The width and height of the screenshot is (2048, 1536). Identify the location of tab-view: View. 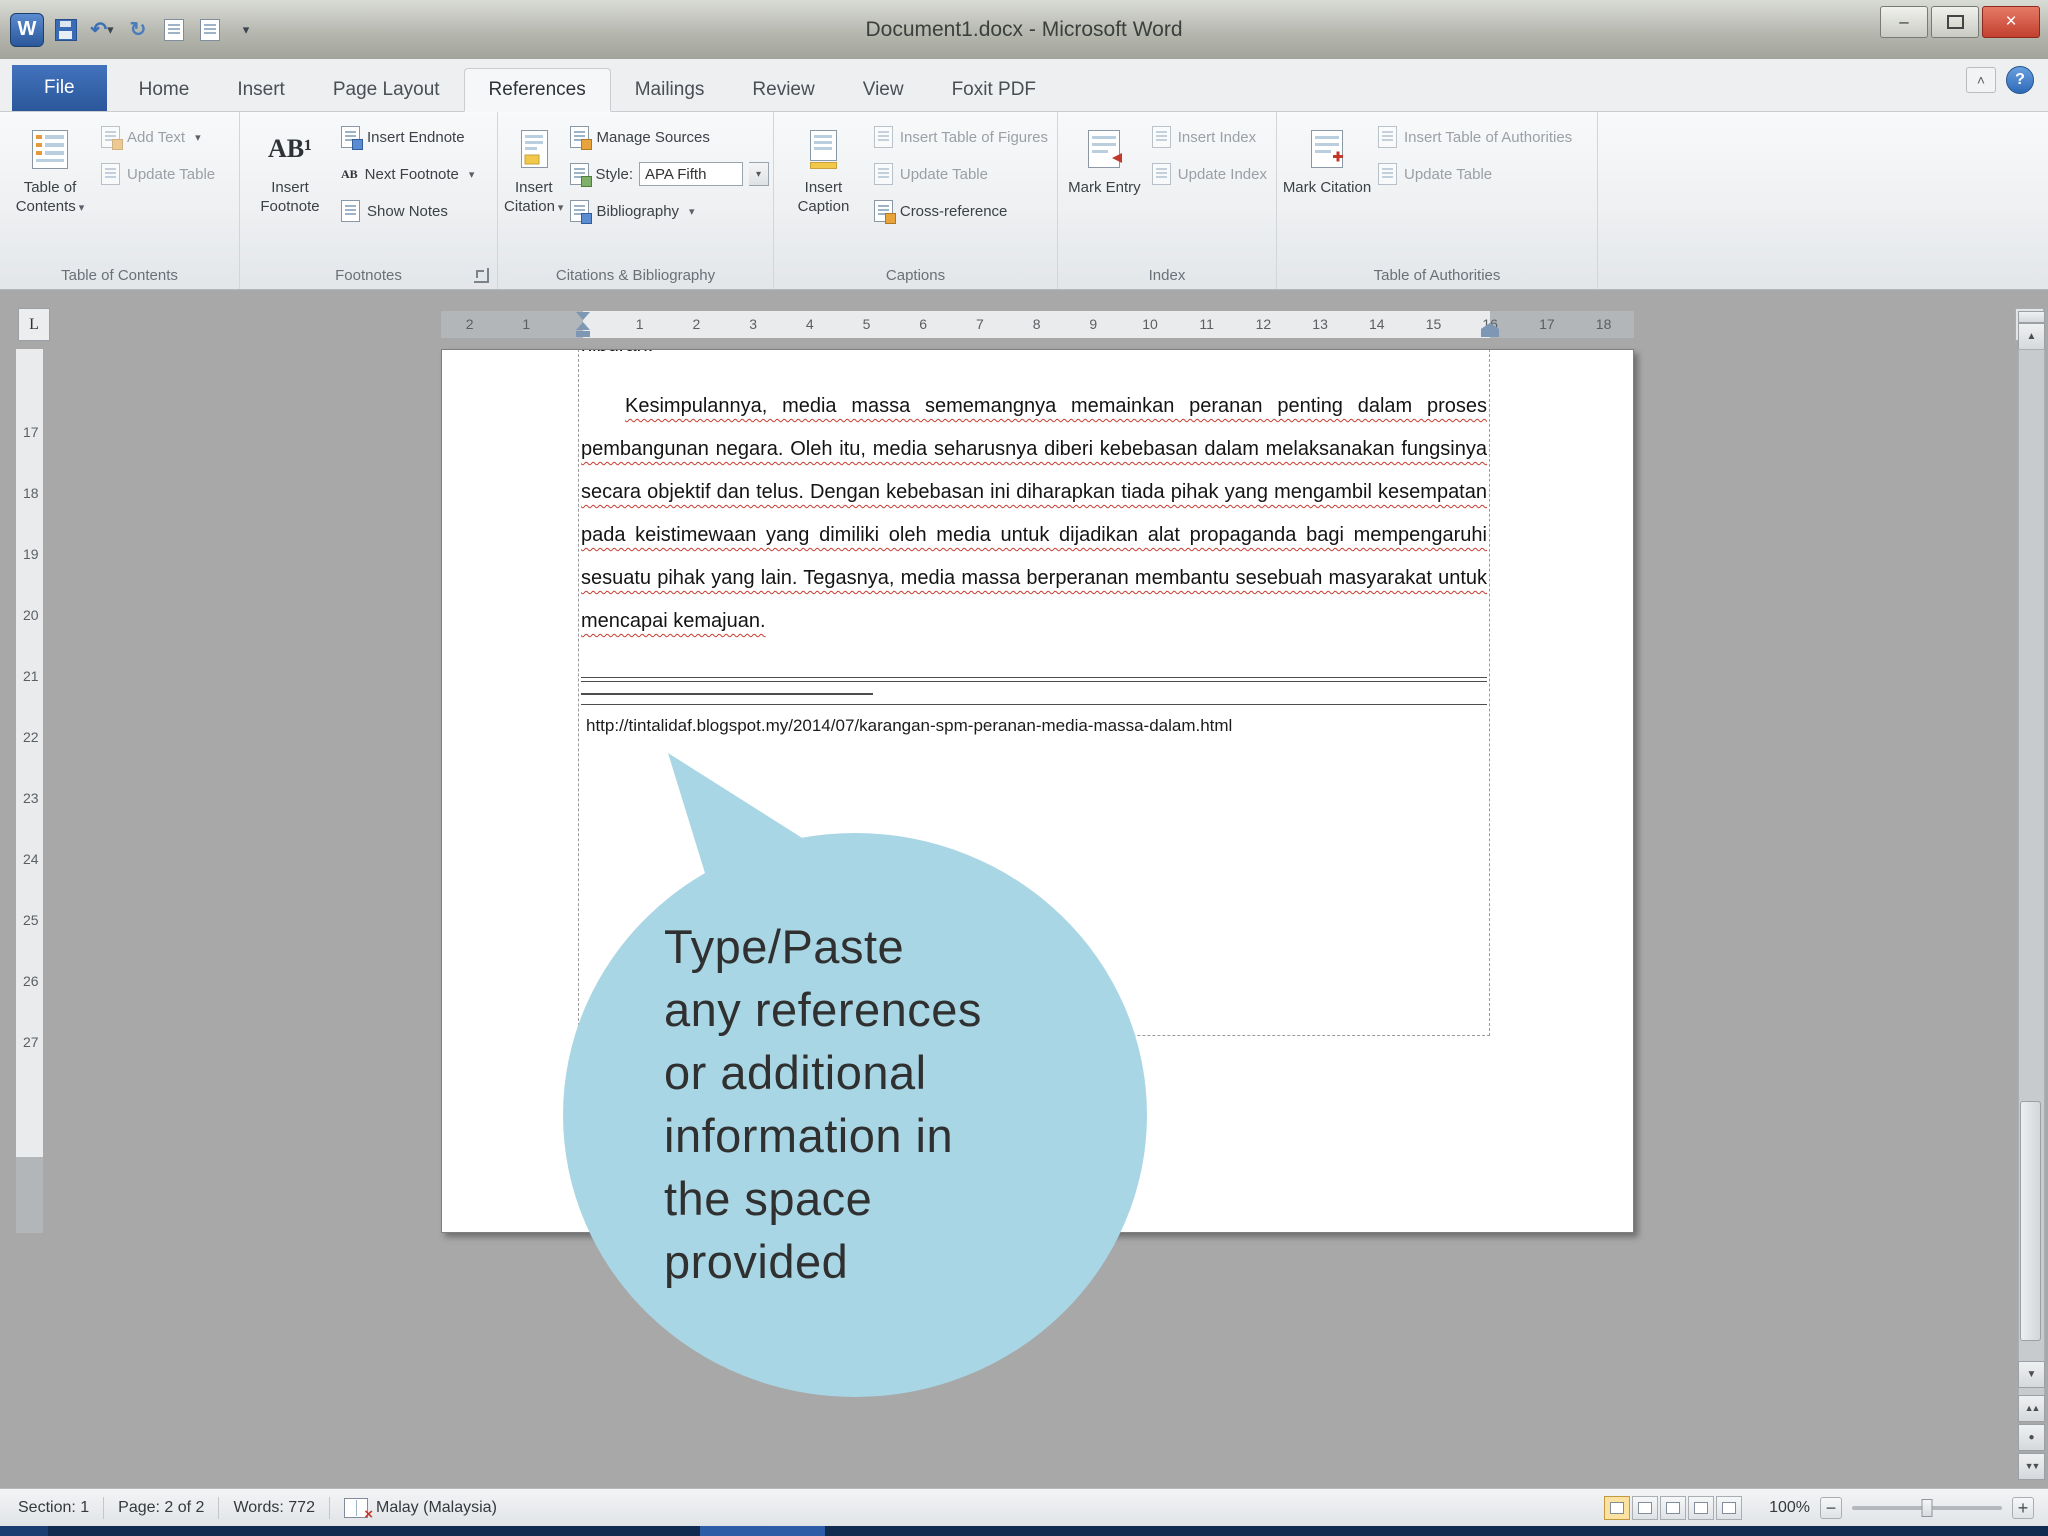
(883, 90).